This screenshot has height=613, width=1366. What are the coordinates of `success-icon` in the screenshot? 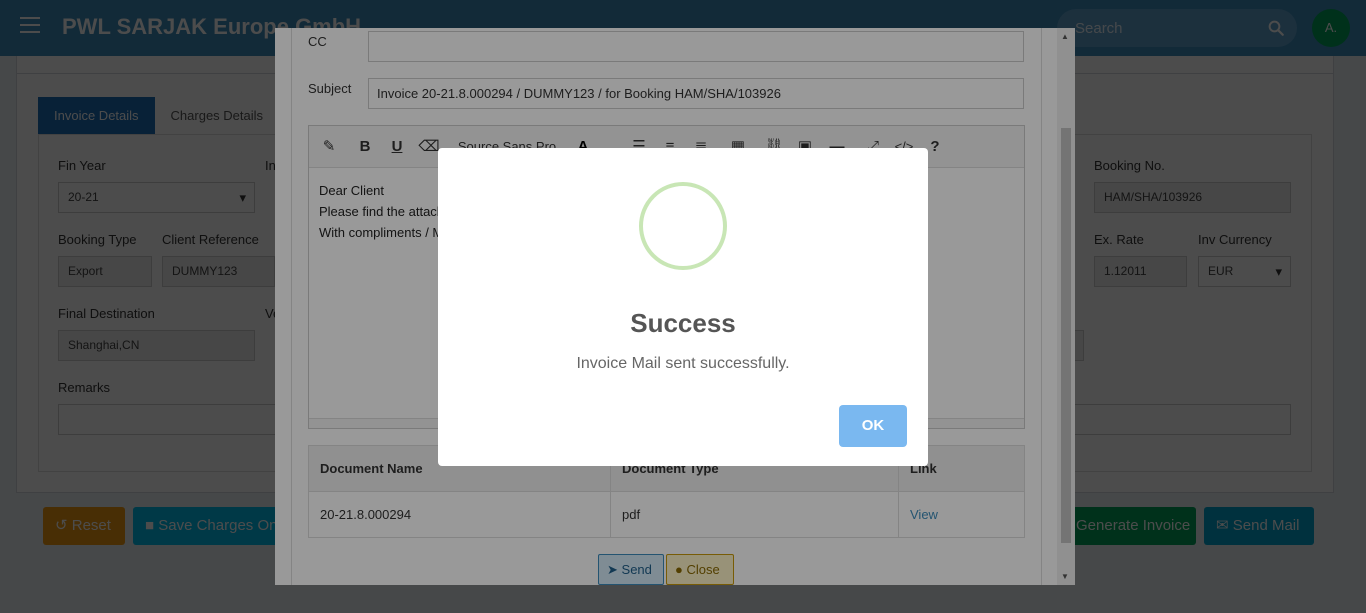 It's located at (683, 226).